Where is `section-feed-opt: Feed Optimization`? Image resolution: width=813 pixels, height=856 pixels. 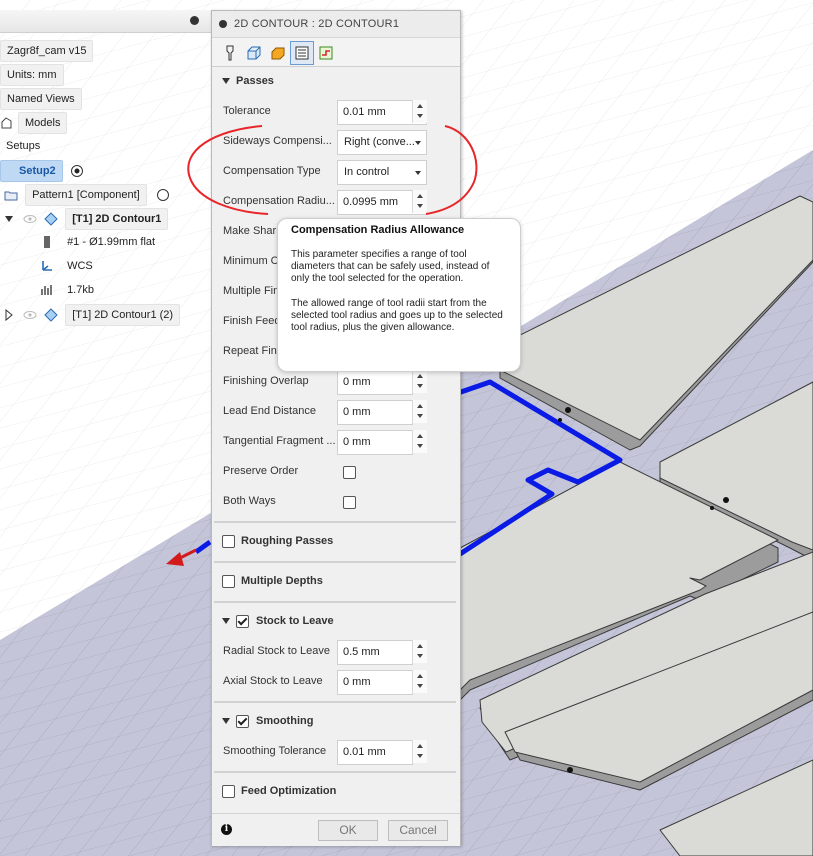 section-feed-opt: Feed Optimization is located at coordinates (336, 791).